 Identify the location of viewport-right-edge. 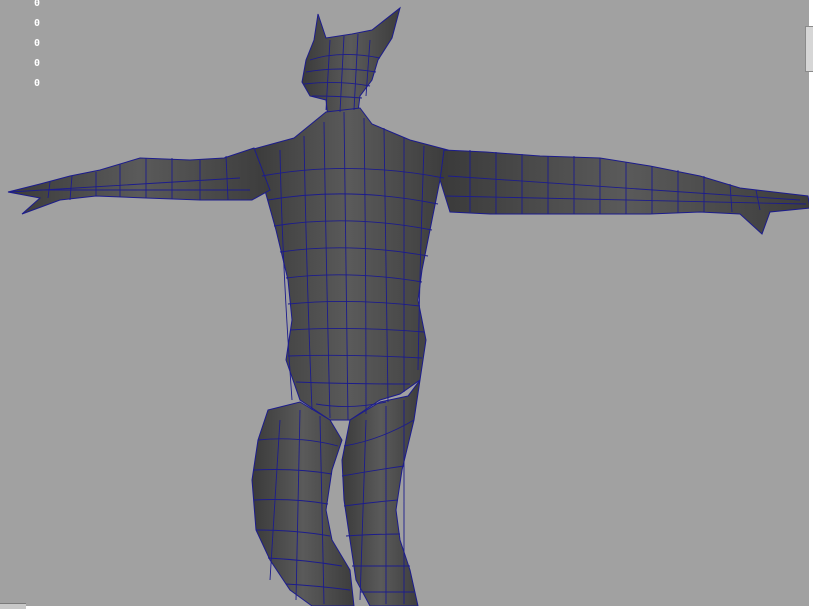
(811, 304).